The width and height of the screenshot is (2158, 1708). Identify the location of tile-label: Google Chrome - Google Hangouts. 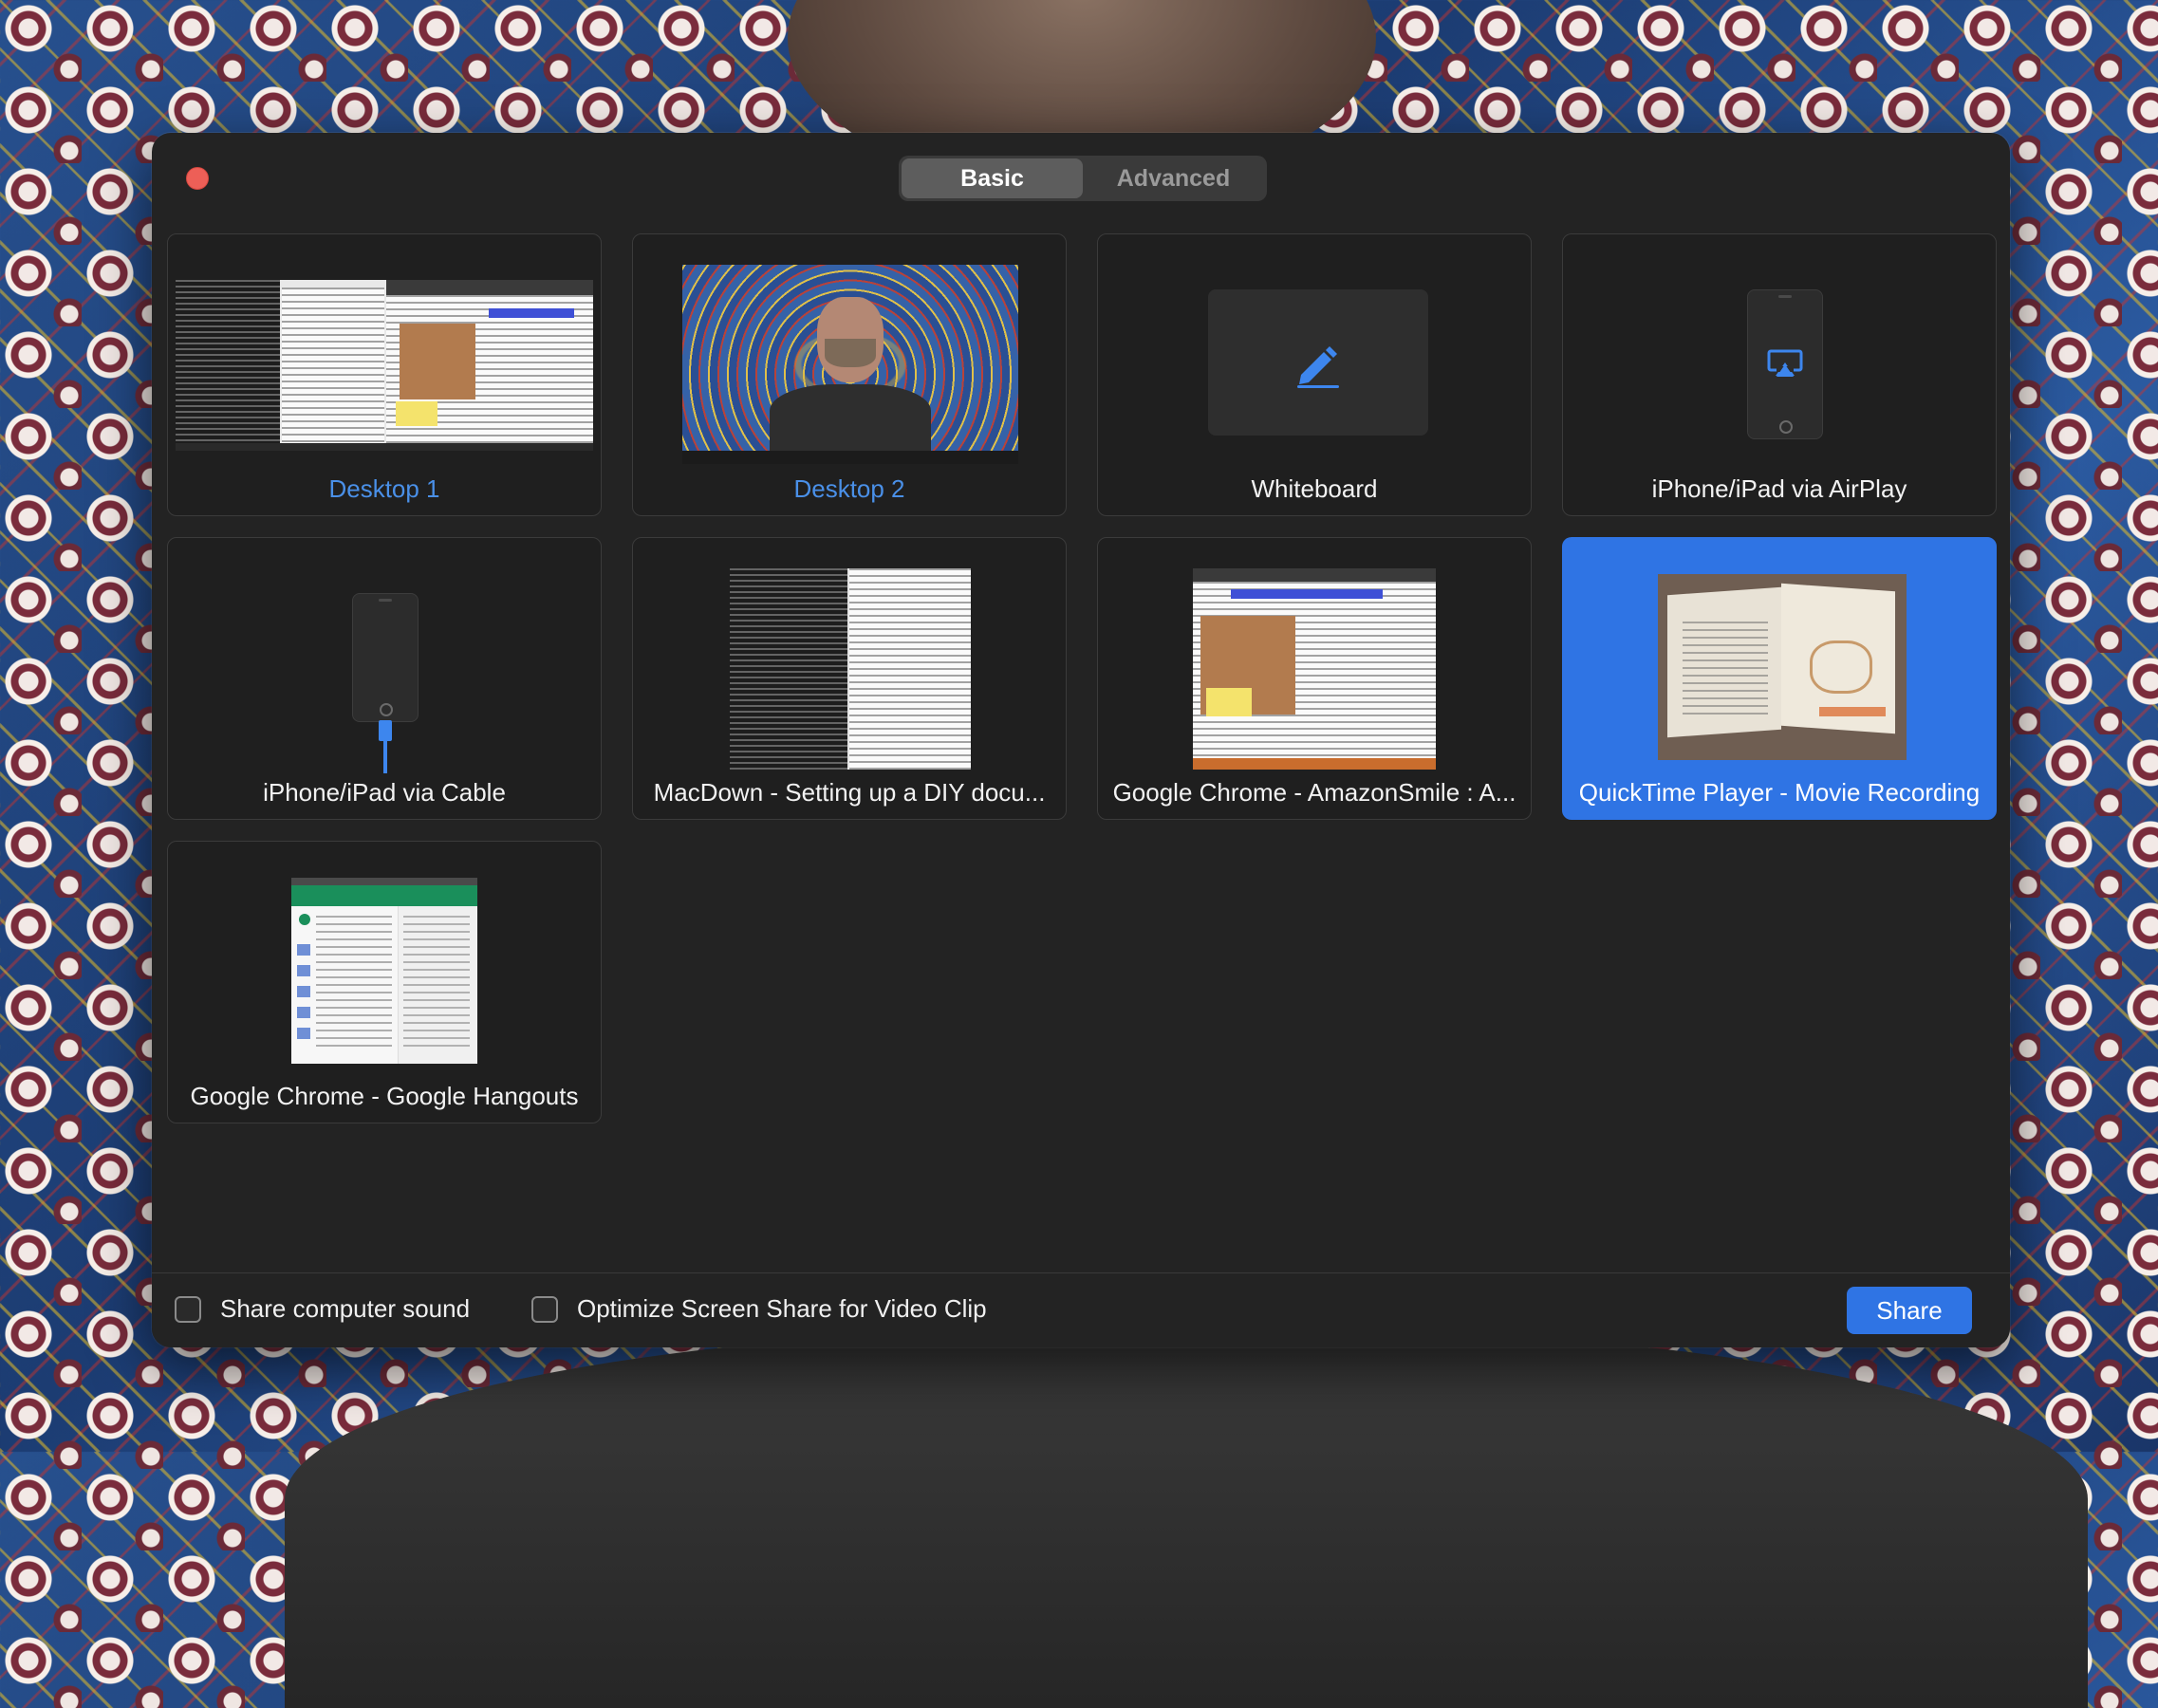
(384, 1096).